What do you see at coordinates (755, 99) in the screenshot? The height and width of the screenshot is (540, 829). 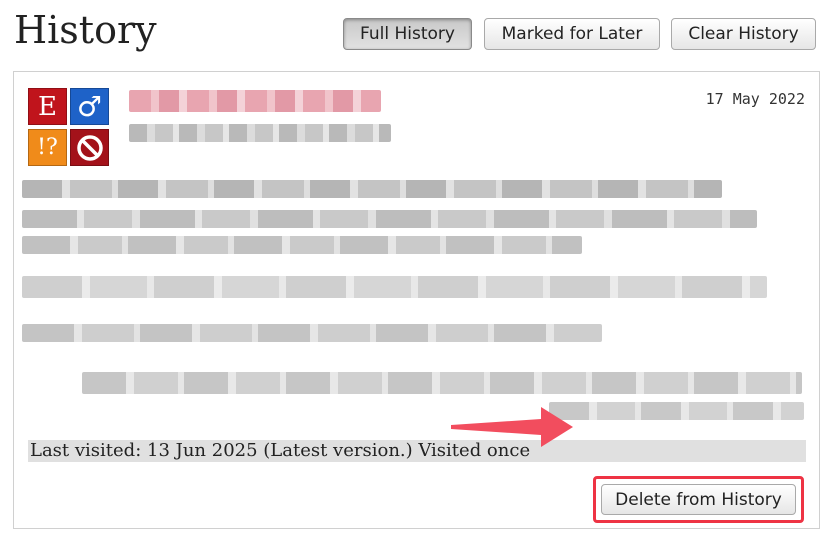 I see `entry-date: 17 May 2022` at bounding box center [755, 99].